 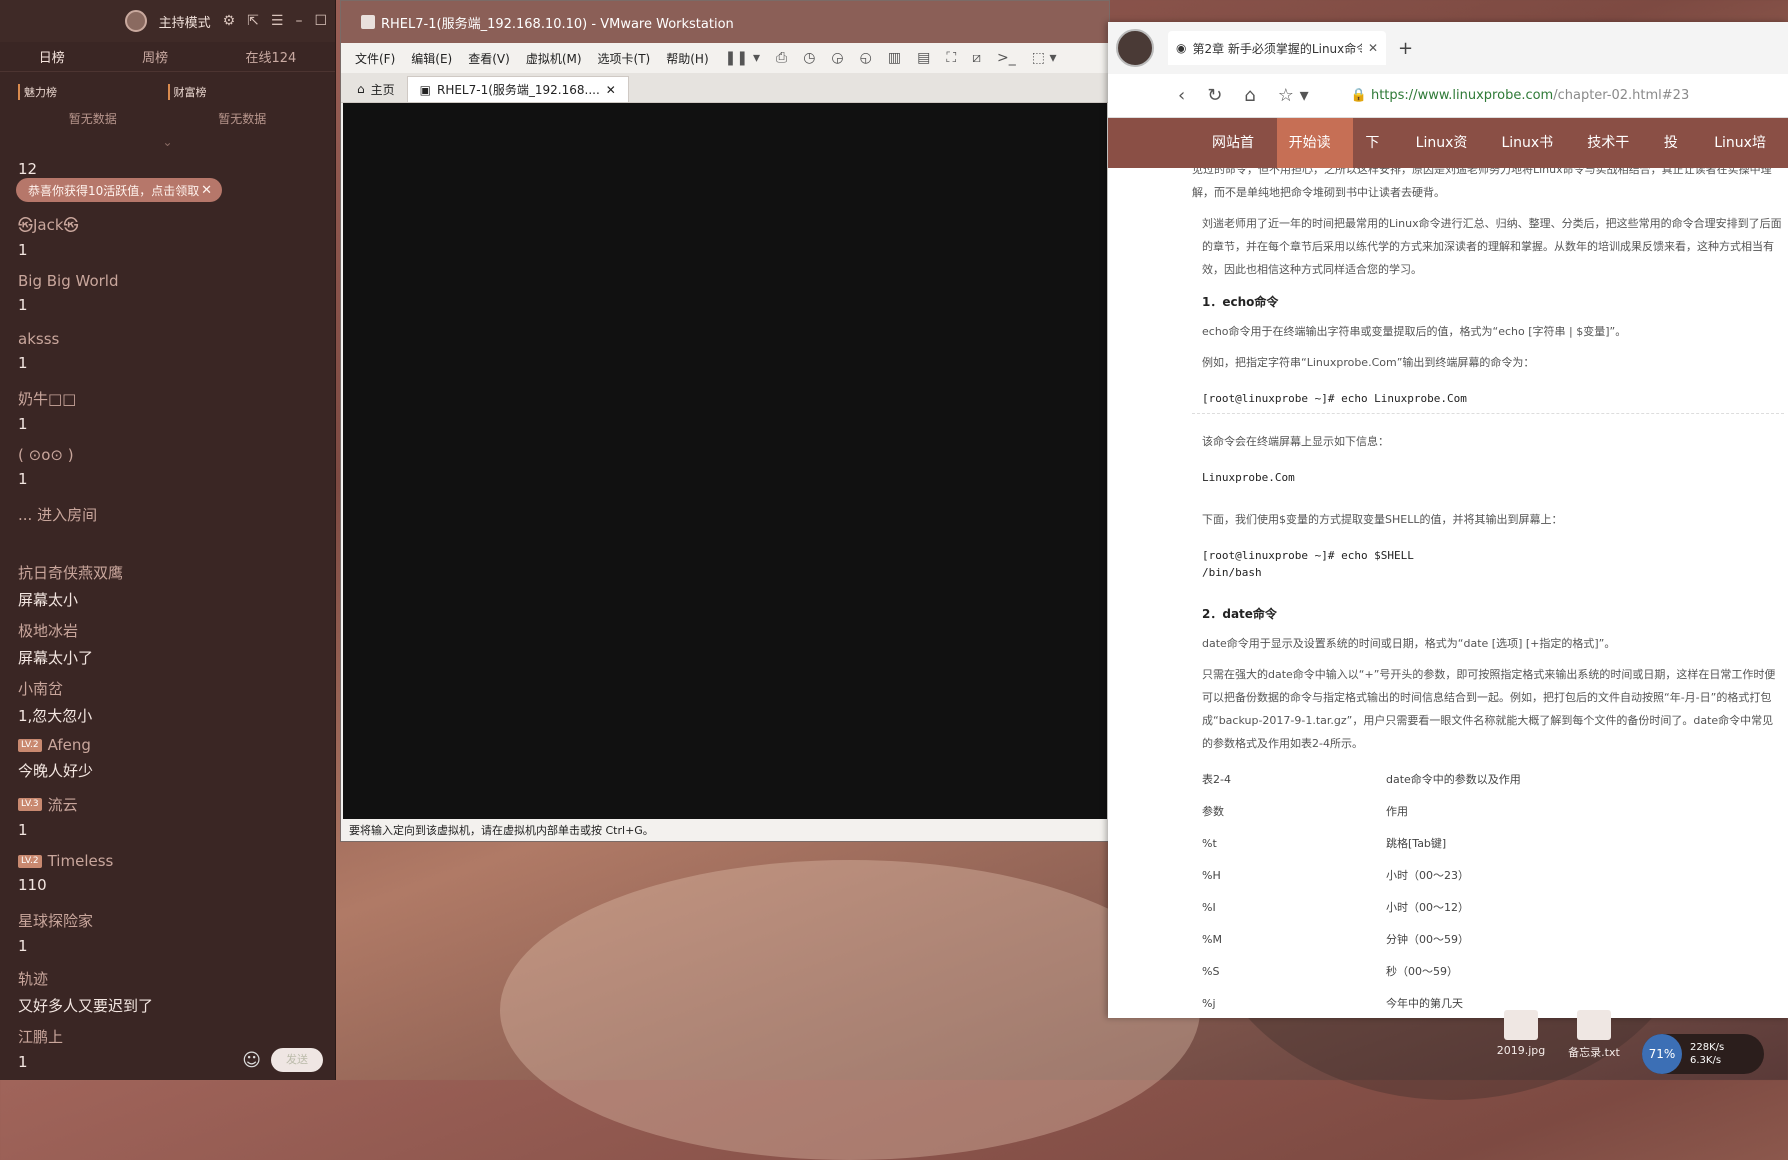 I want to click on chat-nick: 小南岔, so click(x=167, y=688).